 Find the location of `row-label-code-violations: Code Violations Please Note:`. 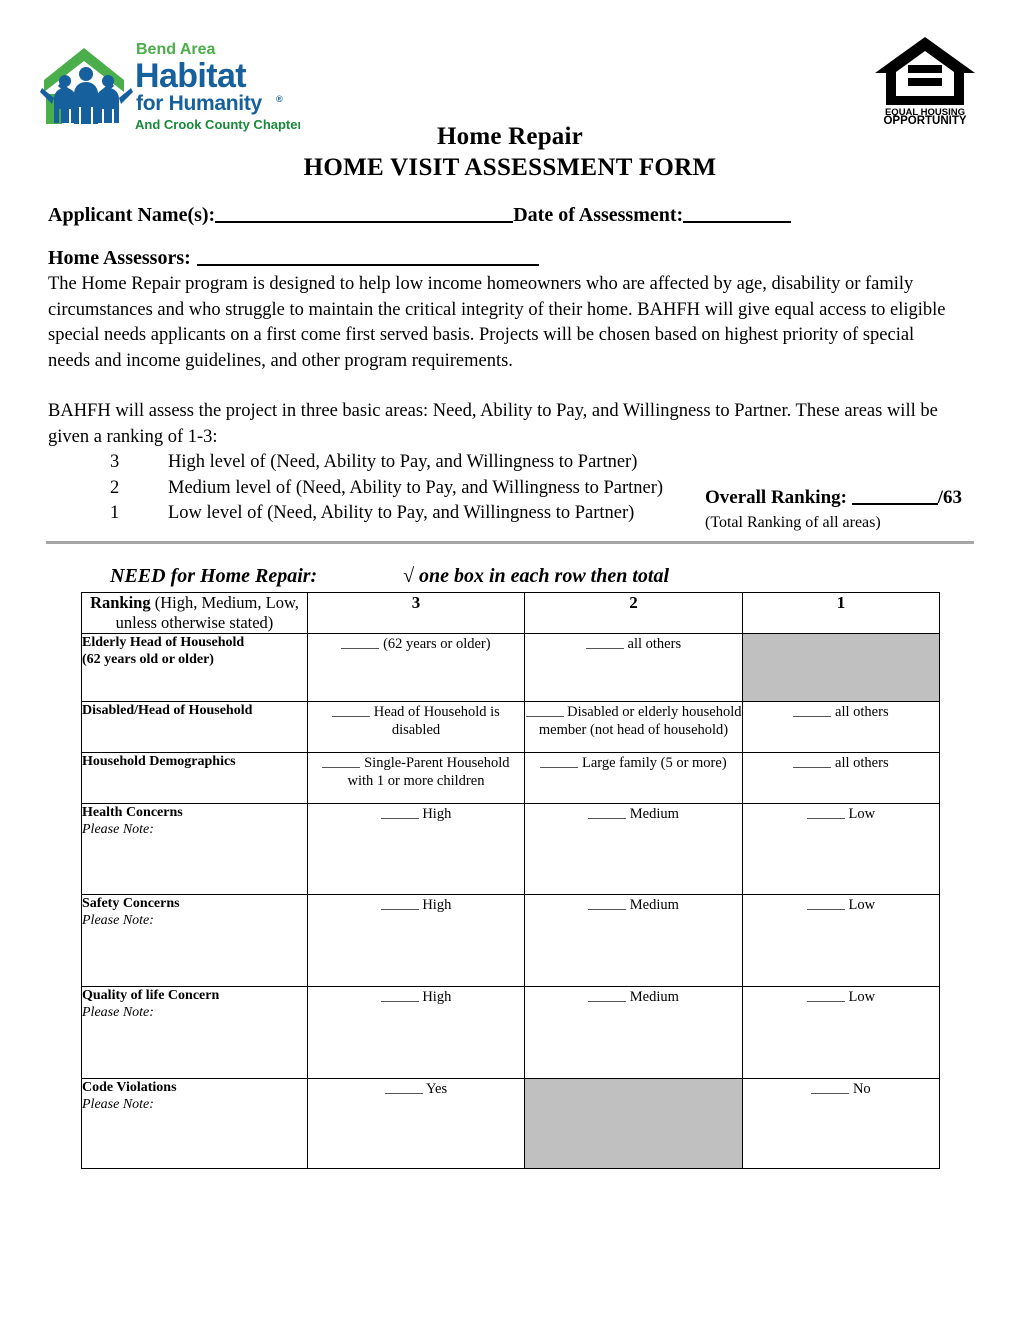

row-label-code-violations: Code Violations Please Note: is located at coordinates (194, 1123).